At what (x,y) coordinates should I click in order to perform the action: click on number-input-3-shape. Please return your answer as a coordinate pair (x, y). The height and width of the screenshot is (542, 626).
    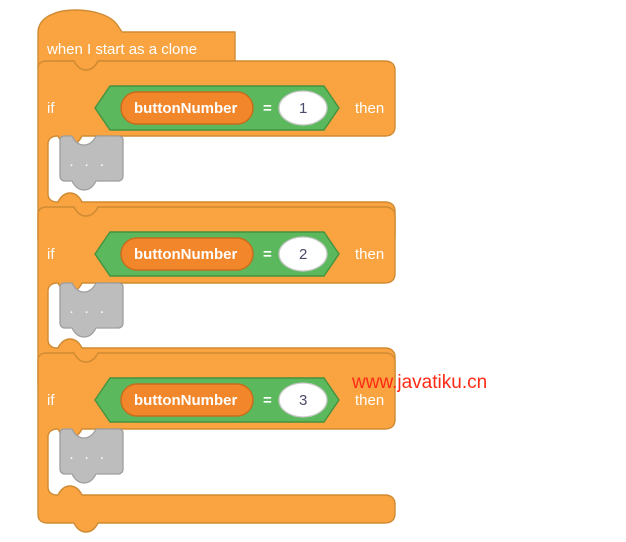
    Looking at the image, I should click on (303, 400).